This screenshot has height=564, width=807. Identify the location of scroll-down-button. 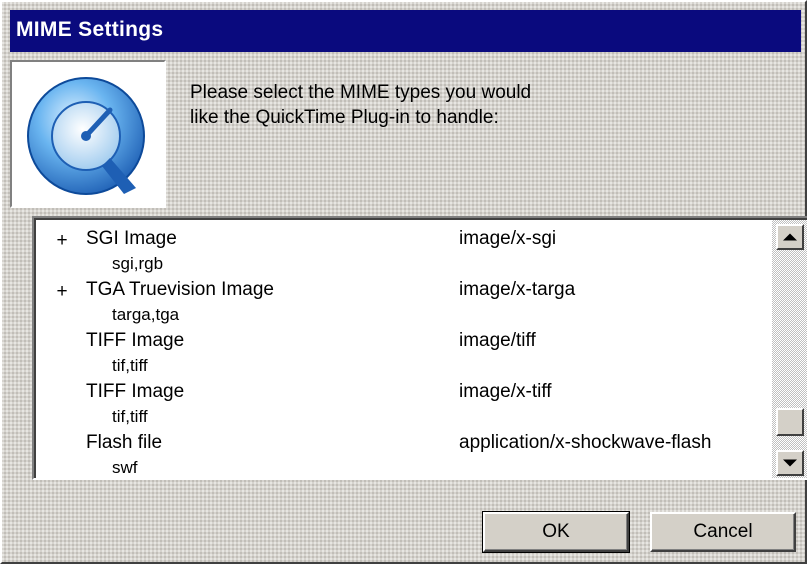
(790, 463).